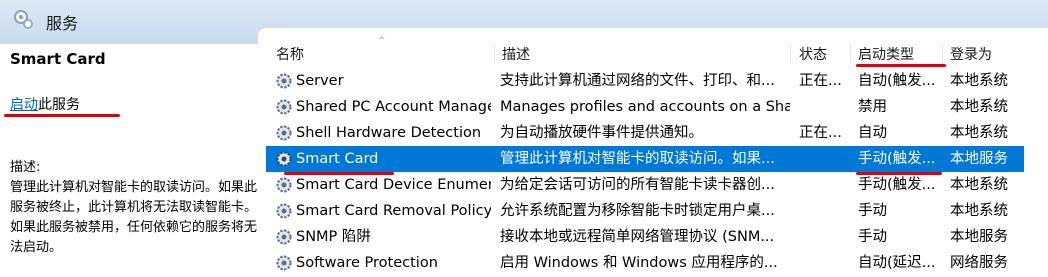 The width and height of the screenshot is (1048, 277). Describe the element at coordinates (393, 211) in the screenshot. I see `service-name: Smart Card Removal Policy` at that location.